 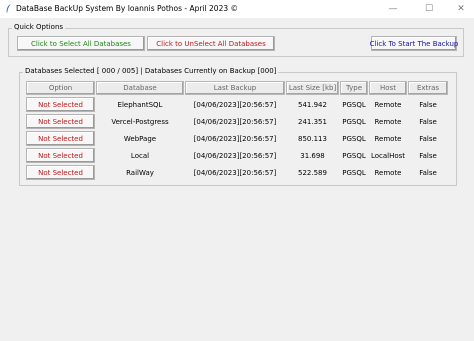 What do you see at coordinates (388, 155) in the screenshot?
I see `db-host: LocalHost` at bounding box center [388, 155].